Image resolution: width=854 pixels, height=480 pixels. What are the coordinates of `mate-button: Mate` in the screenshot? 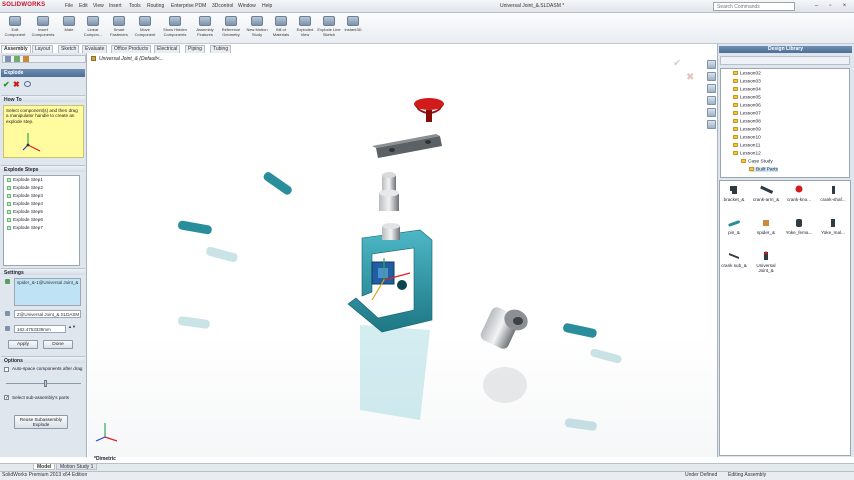 It's located at (69, 29).